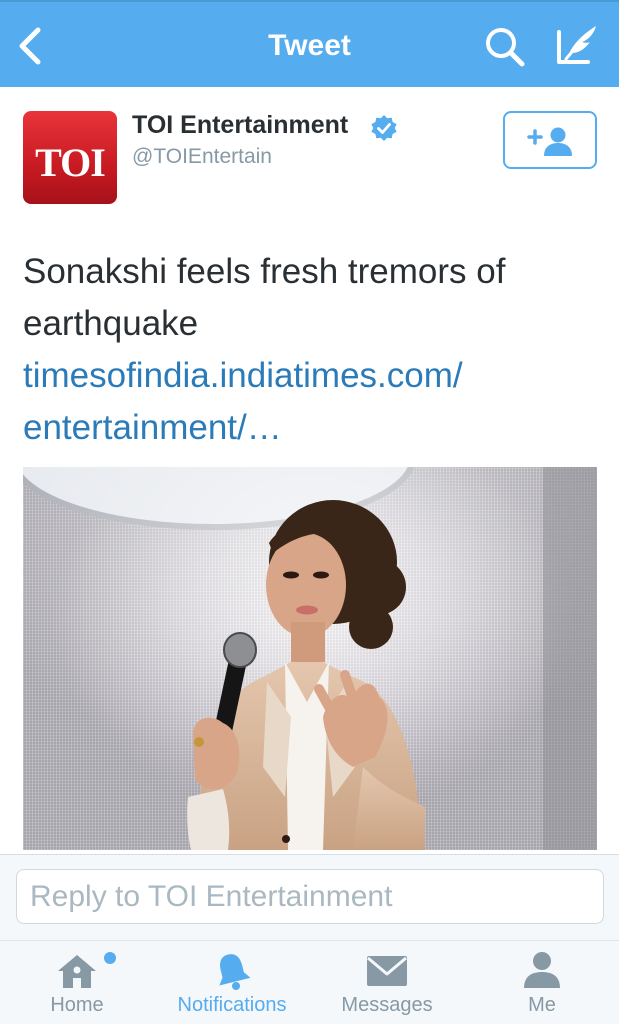 Image resolution: width=619 pixels, height=1024 pixels. Describe the element at coordinates (243, 375) in the screenshot. I see `tweet-link-line: timesofindia.indiatimes.com/` at that location.